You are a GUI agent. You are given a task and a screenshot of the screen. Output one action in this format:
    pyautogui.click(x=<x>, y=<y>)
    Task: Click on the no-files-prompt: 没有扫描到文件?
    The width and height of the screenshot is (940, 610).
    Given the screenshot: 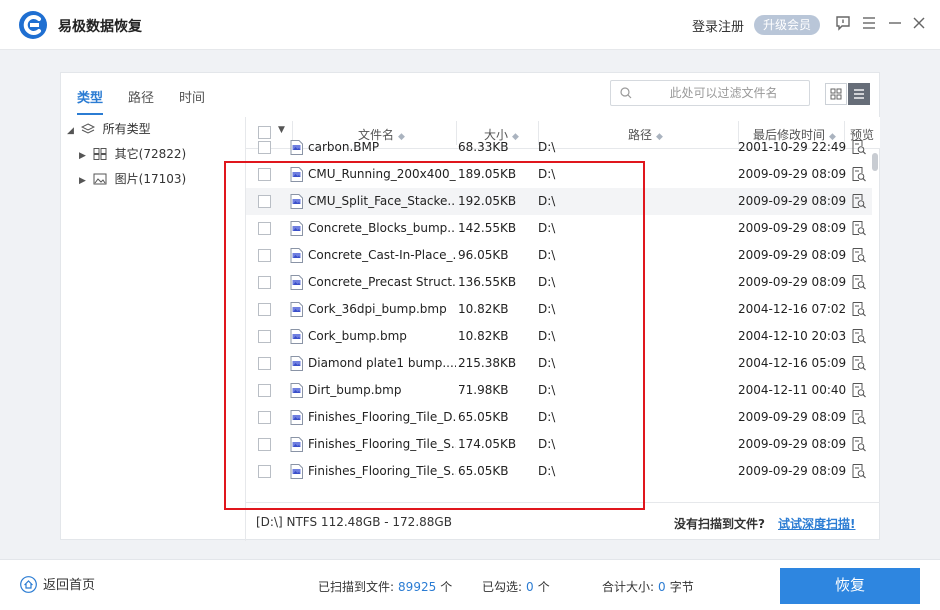 What is the action you would take?
    pyautogui.click(x=719, y=524)
    